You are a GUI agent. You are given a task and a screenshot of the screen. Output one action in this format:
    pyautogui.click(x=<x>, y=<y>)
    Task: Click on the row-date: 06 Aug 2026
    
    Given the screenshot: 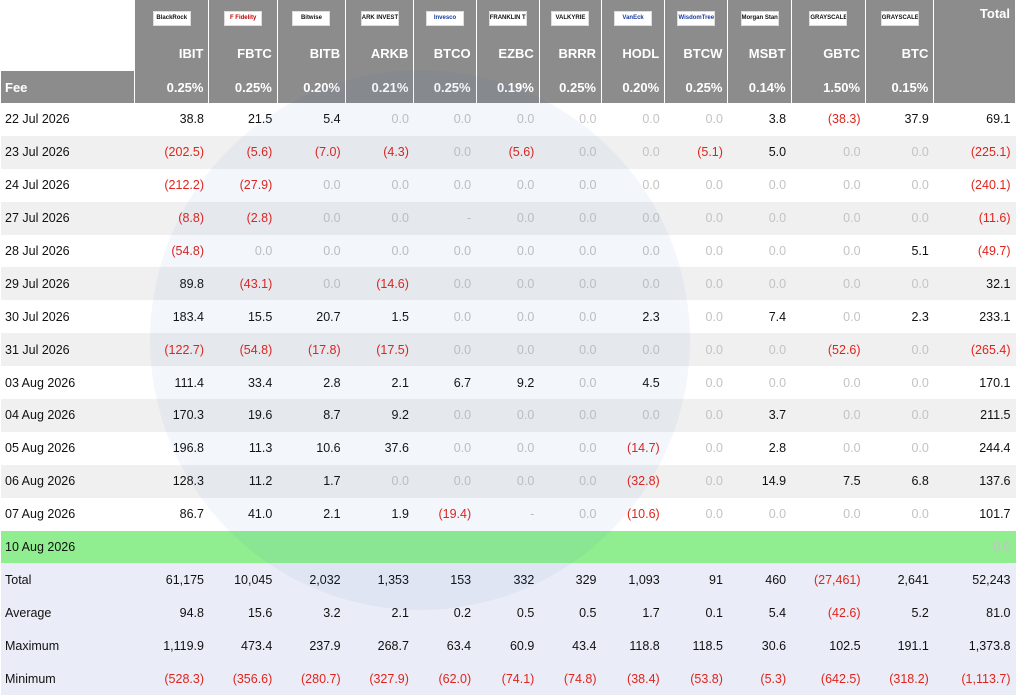 What is the action you would take?
    pyautogui.click(x=68, y=481)
    